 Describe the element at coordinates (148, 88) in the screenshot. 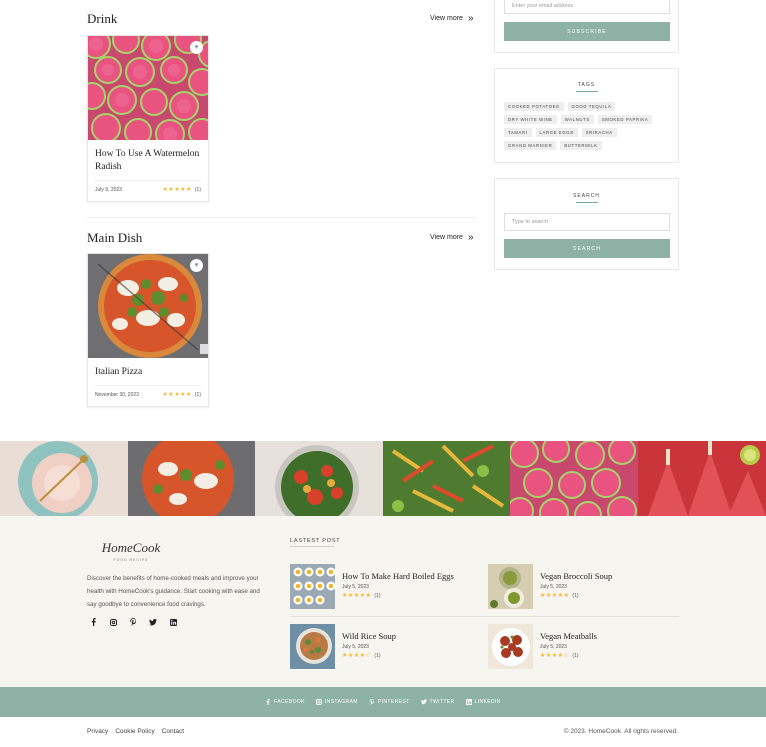

I see `recipe-image-watermelon-radish: ♥` at that location.